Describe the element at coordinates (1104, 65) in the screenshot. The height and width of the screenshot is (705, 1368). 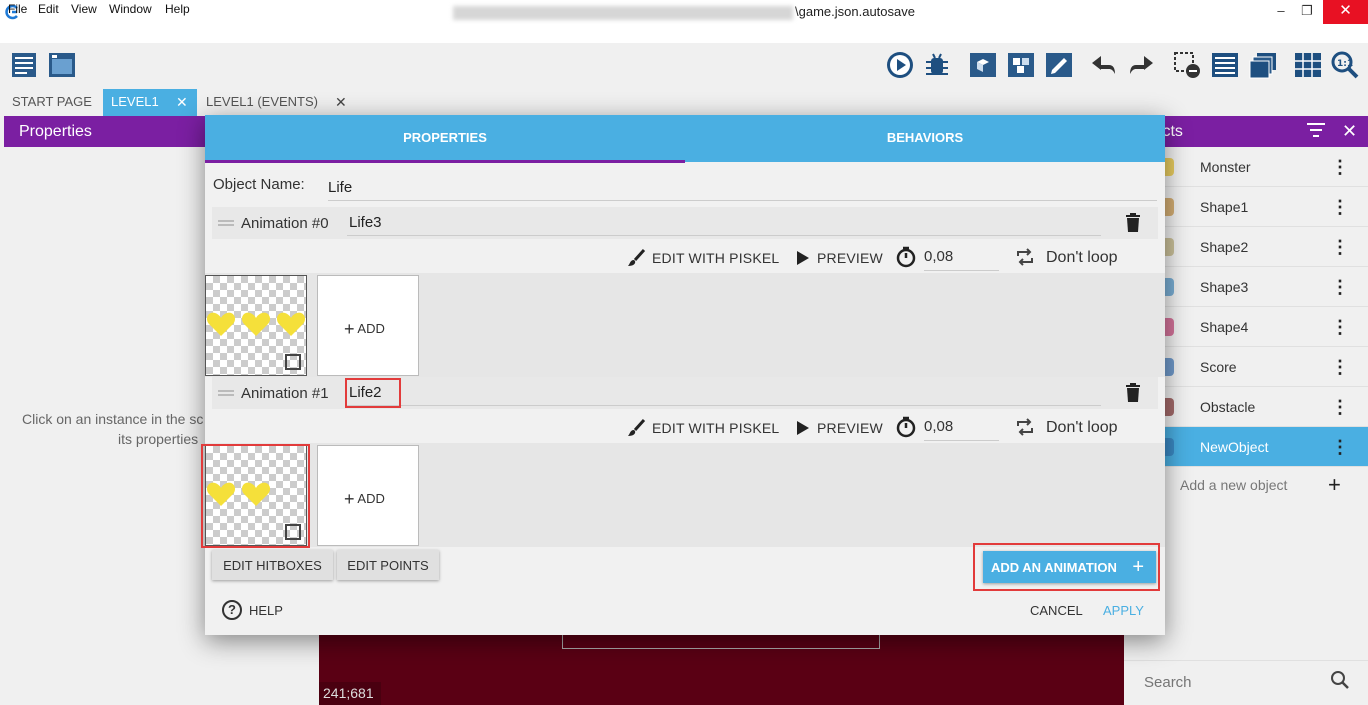
I see `undo-icon` at that location.